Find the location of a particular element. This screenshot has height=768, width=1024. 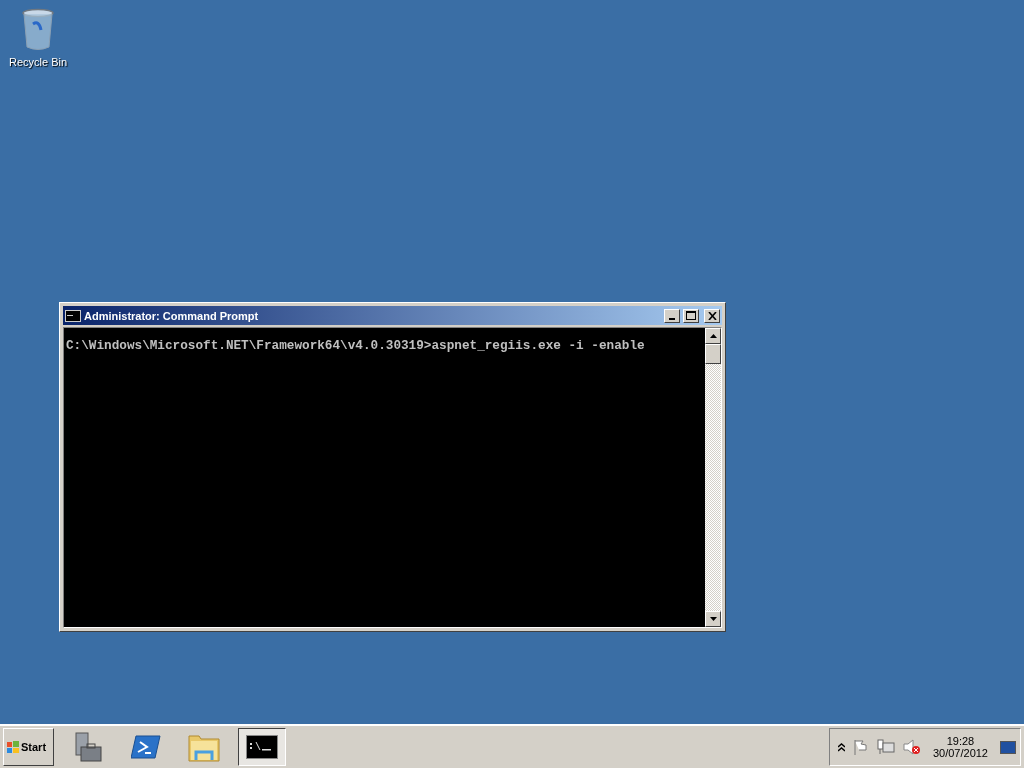

flag-icon is located at coordinates (860, 747).